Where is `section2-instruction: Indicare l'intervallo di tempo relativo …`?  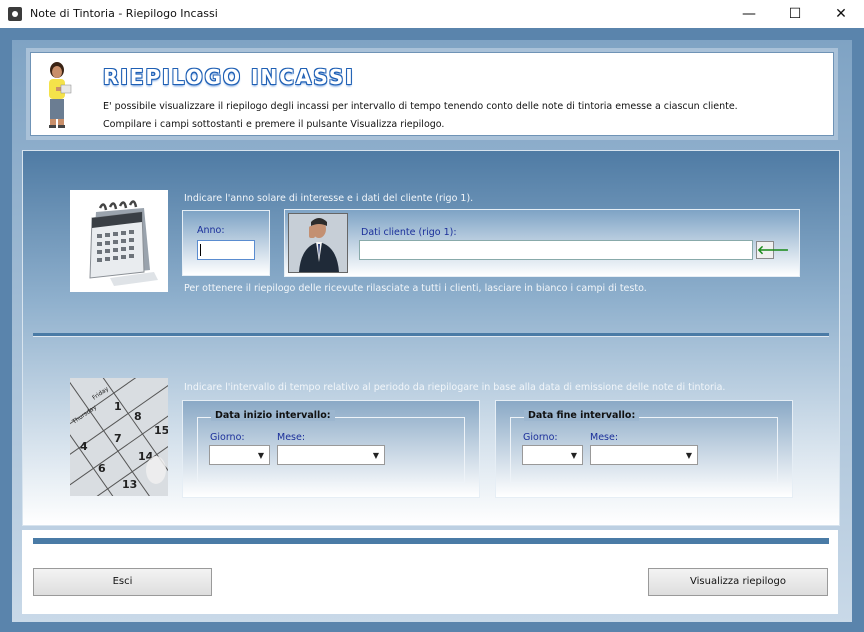
section2-instruction: Indicare l'intervallo di tempo relativo … is located at coordinates (455, 387).